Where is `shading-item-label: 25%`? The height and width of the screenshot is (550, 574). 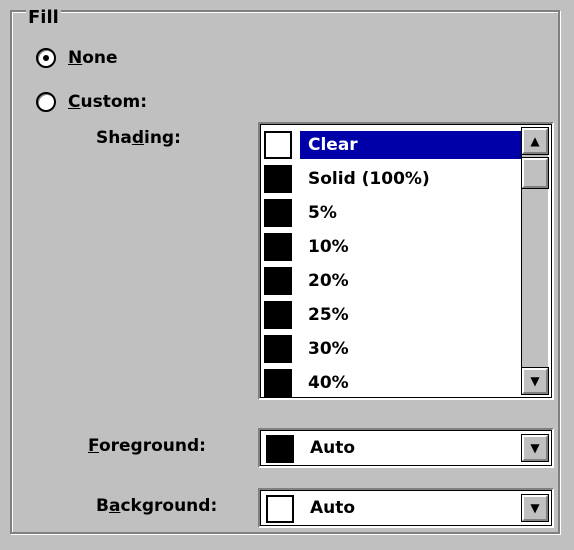
shading-item-label: 25% is located at coordinates (328, 315).